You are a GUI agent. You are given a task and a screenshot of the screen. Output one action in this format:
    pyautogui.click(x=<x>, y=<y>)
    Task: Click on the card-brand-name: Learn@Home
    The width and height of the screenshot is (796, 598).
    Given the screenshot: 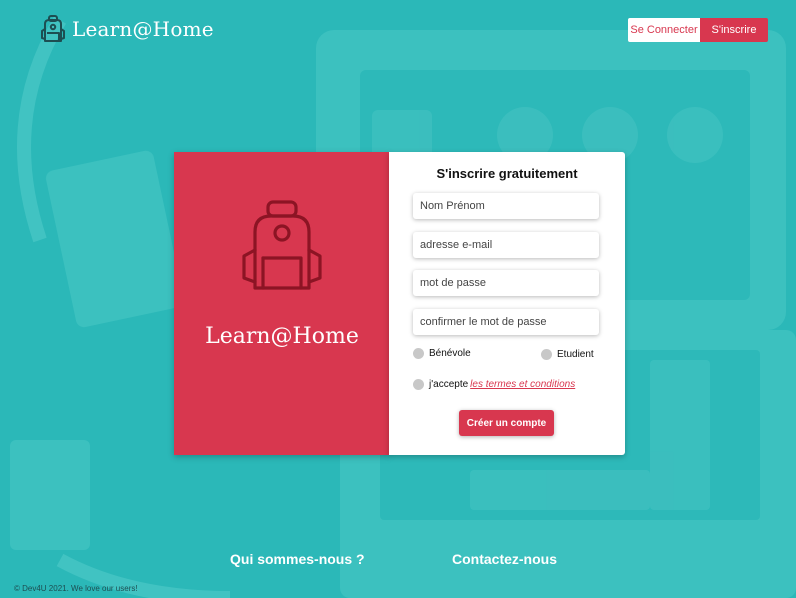 What is the action you would take?
    pyautogui.click(x=282, y=336)
    